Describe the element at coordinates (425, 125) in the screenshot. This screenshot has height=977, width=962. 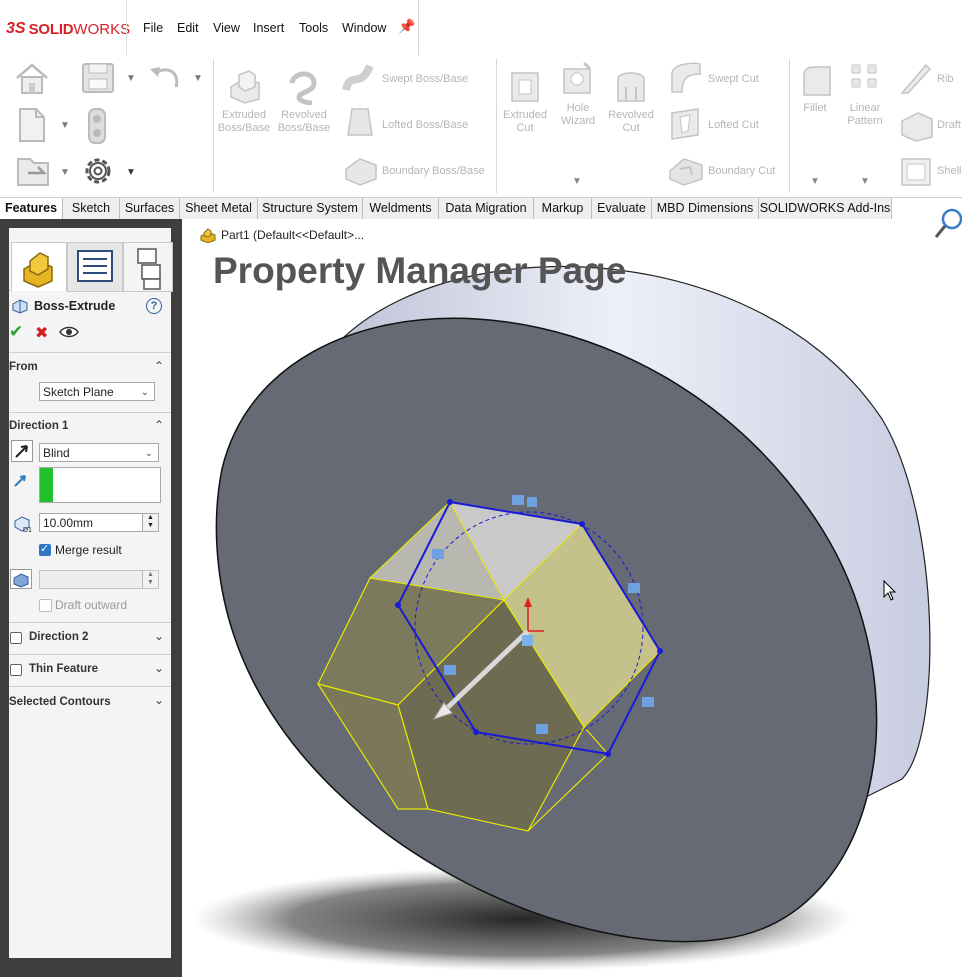
I see `lofted-boss-label: Lofted Boss/Base` at that location.